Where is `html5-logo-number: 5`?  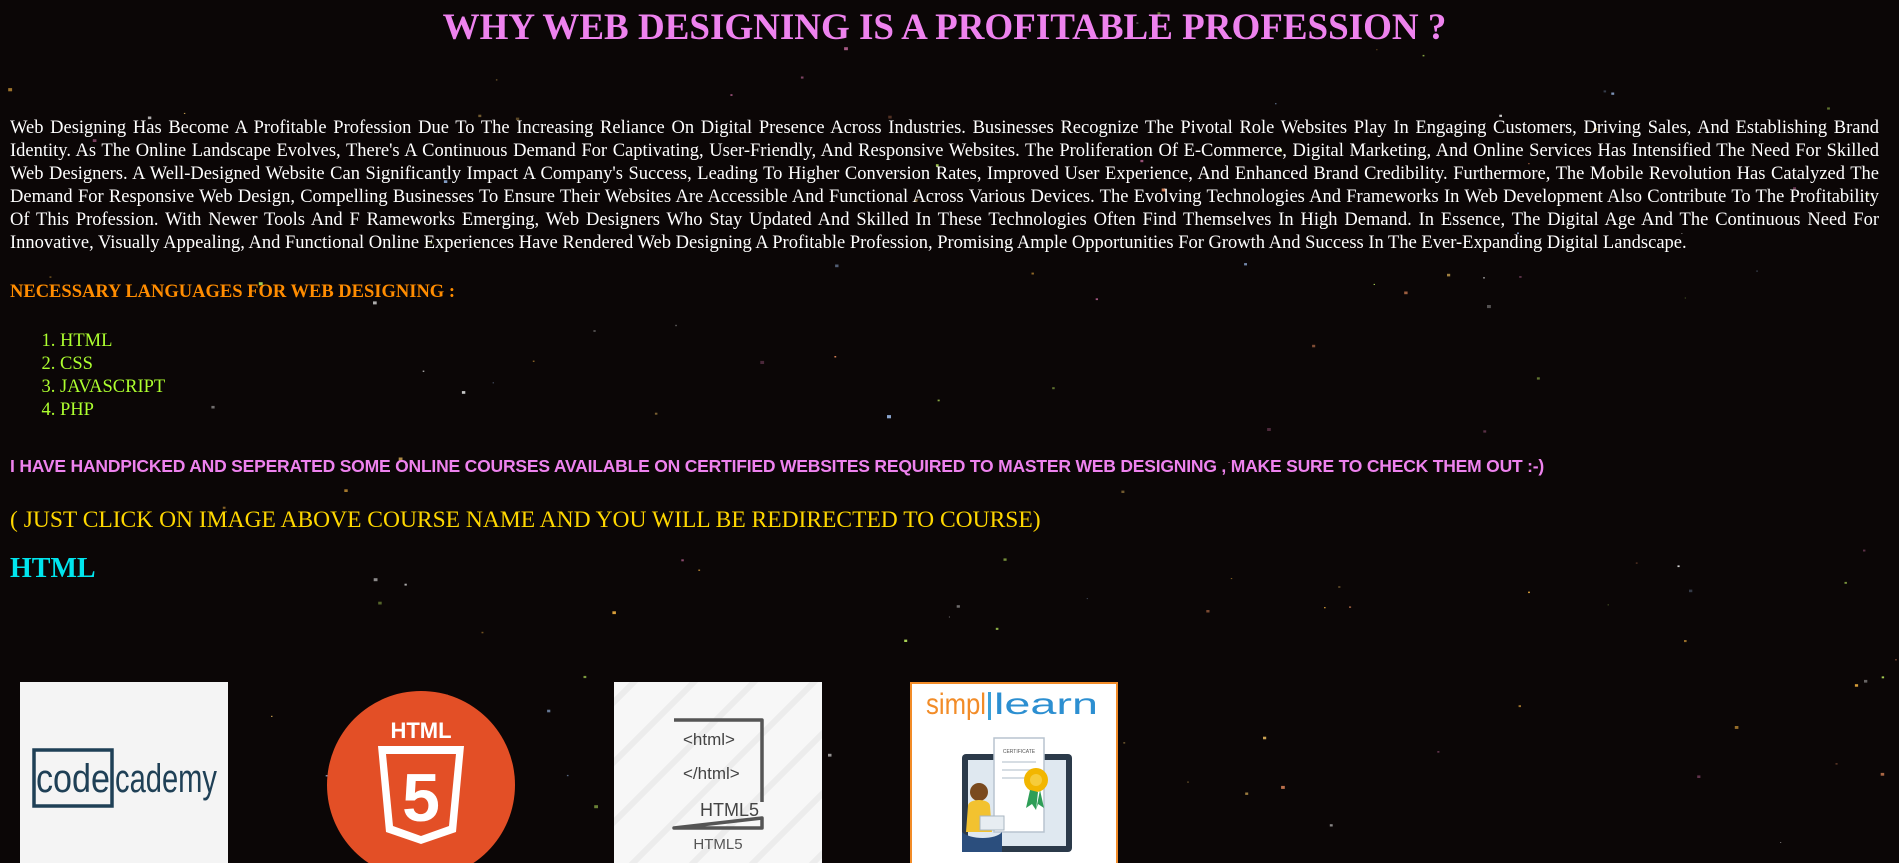 html5-logo-number: 5 is located at coordinates (421, 798).